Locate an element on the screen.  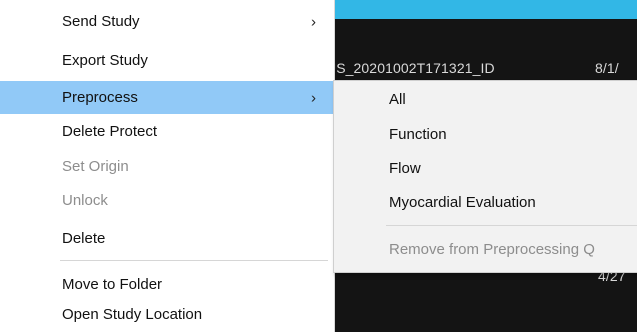
study-name: US_20201002T171321_ID is located at coordinates (410, 68).